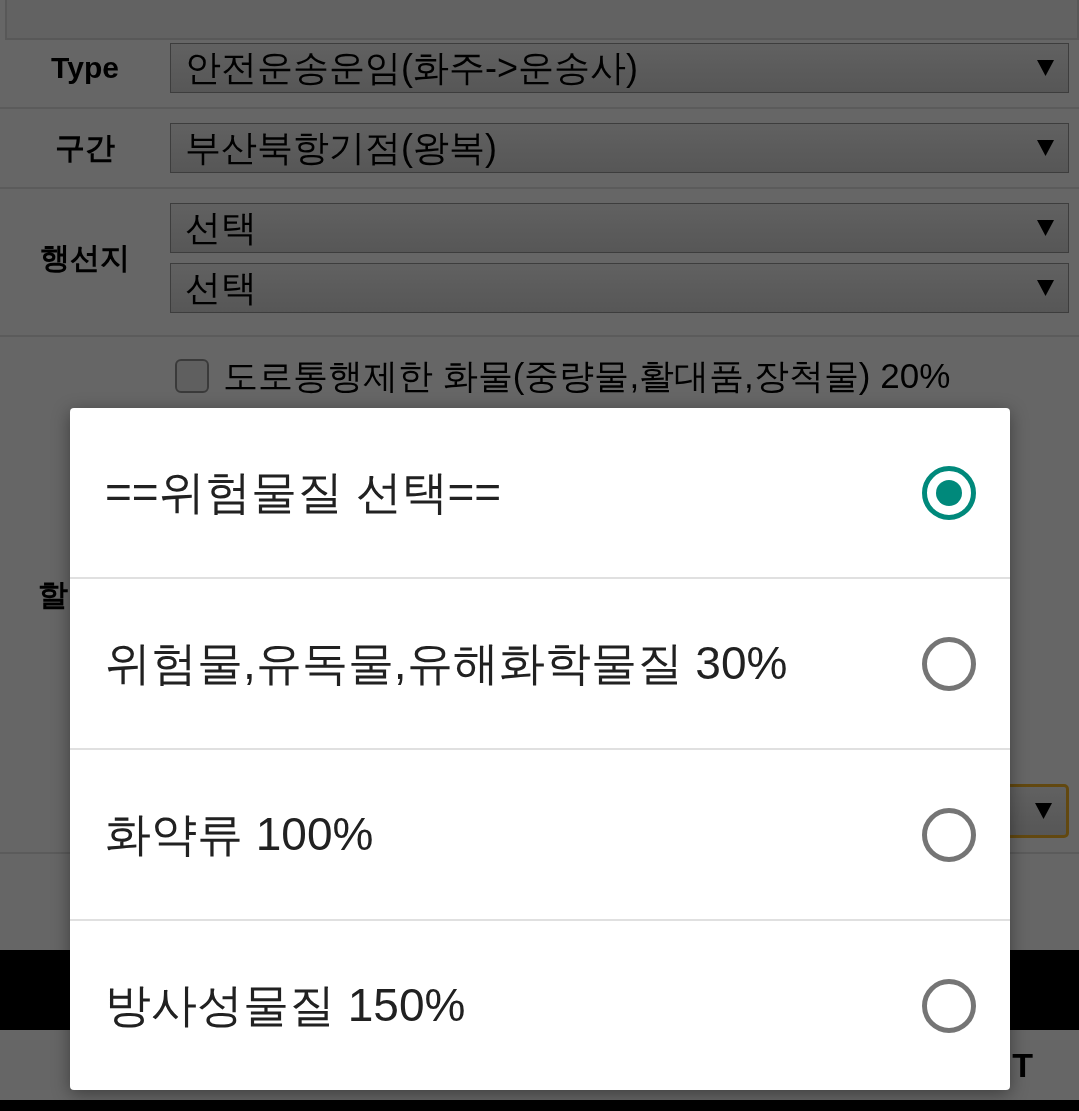  What do you see at coordinates (540, 833) in the screenshot?
I see `option-item: 화약류 100%` at bounding box center [540, 833].